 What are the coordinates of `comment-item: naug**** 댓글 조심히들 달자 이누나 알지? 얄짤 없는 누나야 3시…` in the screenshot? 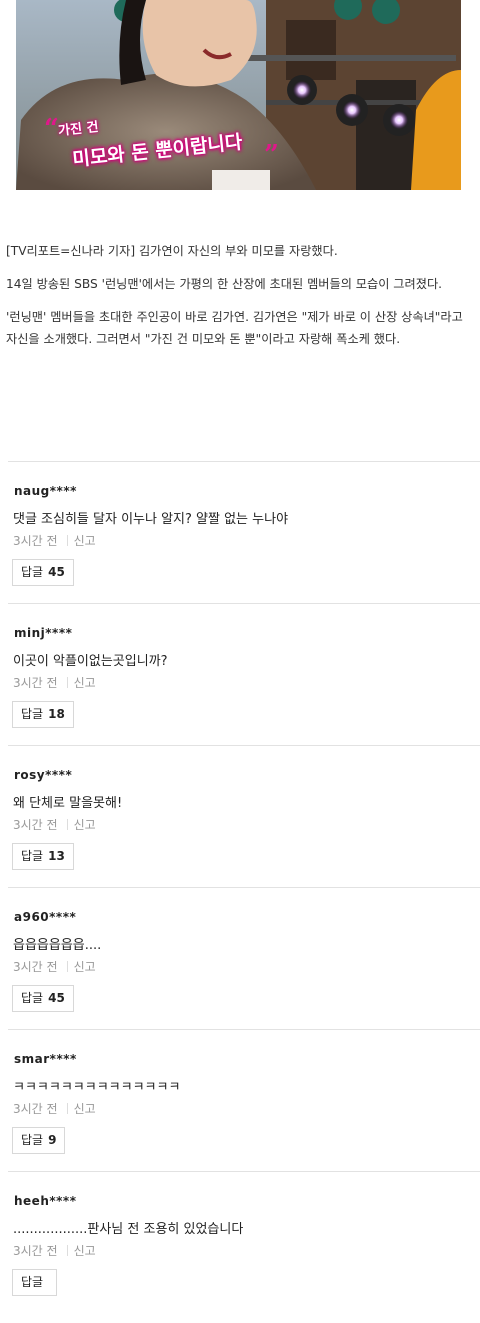 It's located at (244, 532).